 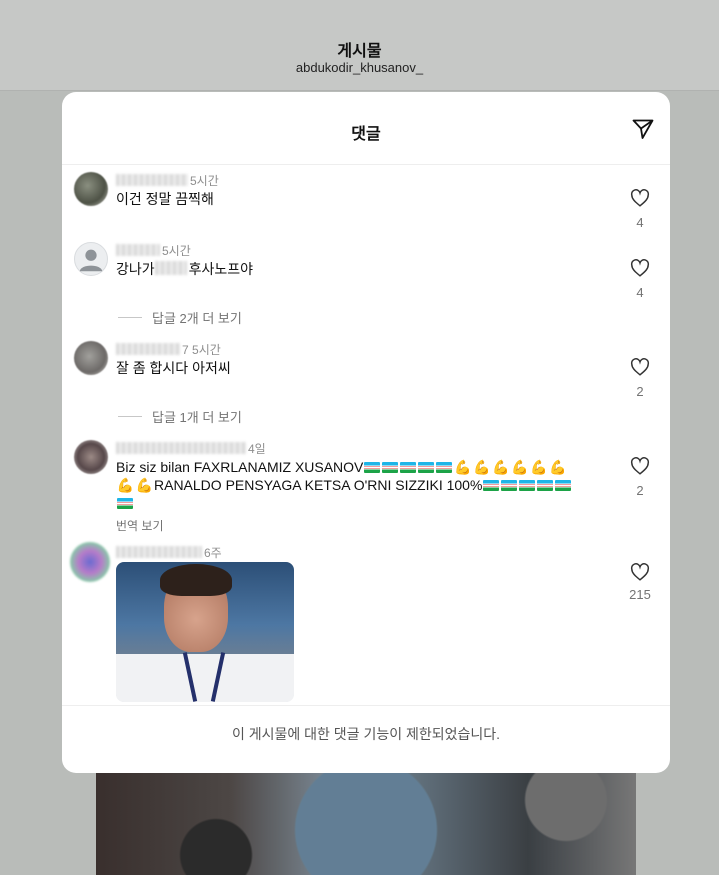 What do you see at coordinates (359, 67) in the screenshot?
I see `post-author-username: abdukodir_khusanov_` at bounding box center [359, 67].